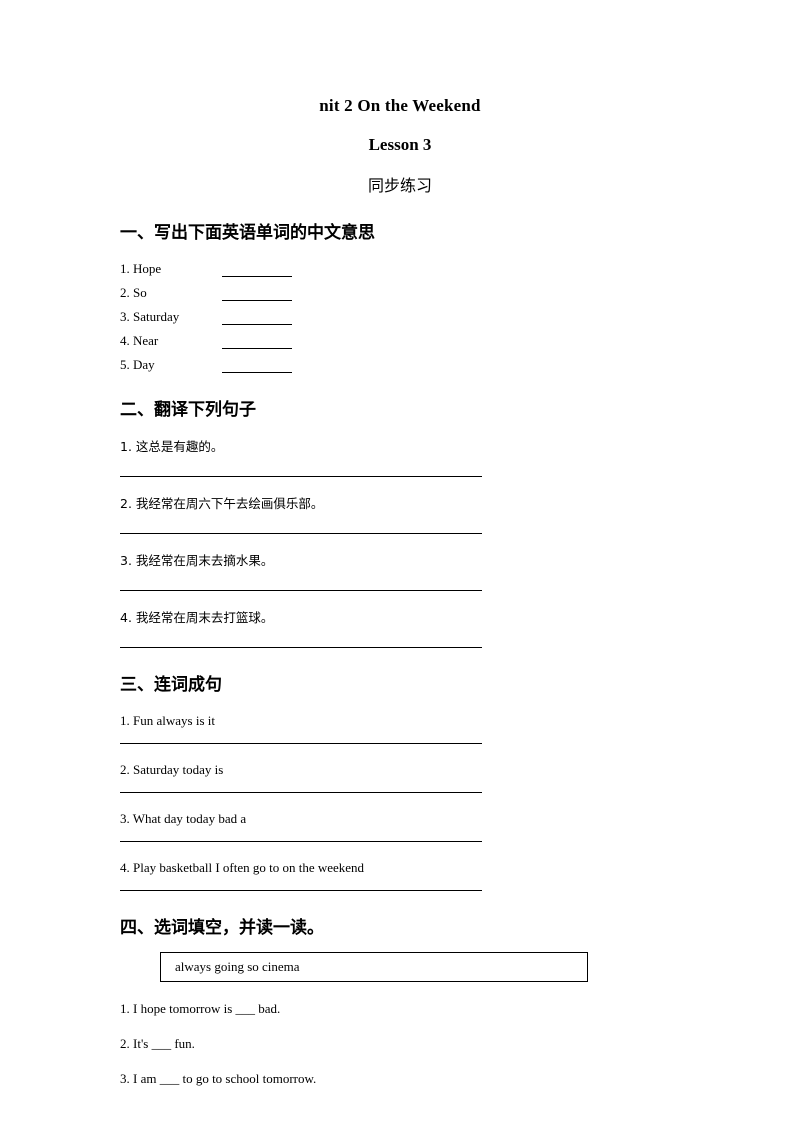 This screenshot has width=800, height=1131. What do you see at coordinates (222, 503) in the screenshot?
I see `list-item: 2. 我经常在周六下午去绘画俱乐部。` at bounding box center [222, 503].